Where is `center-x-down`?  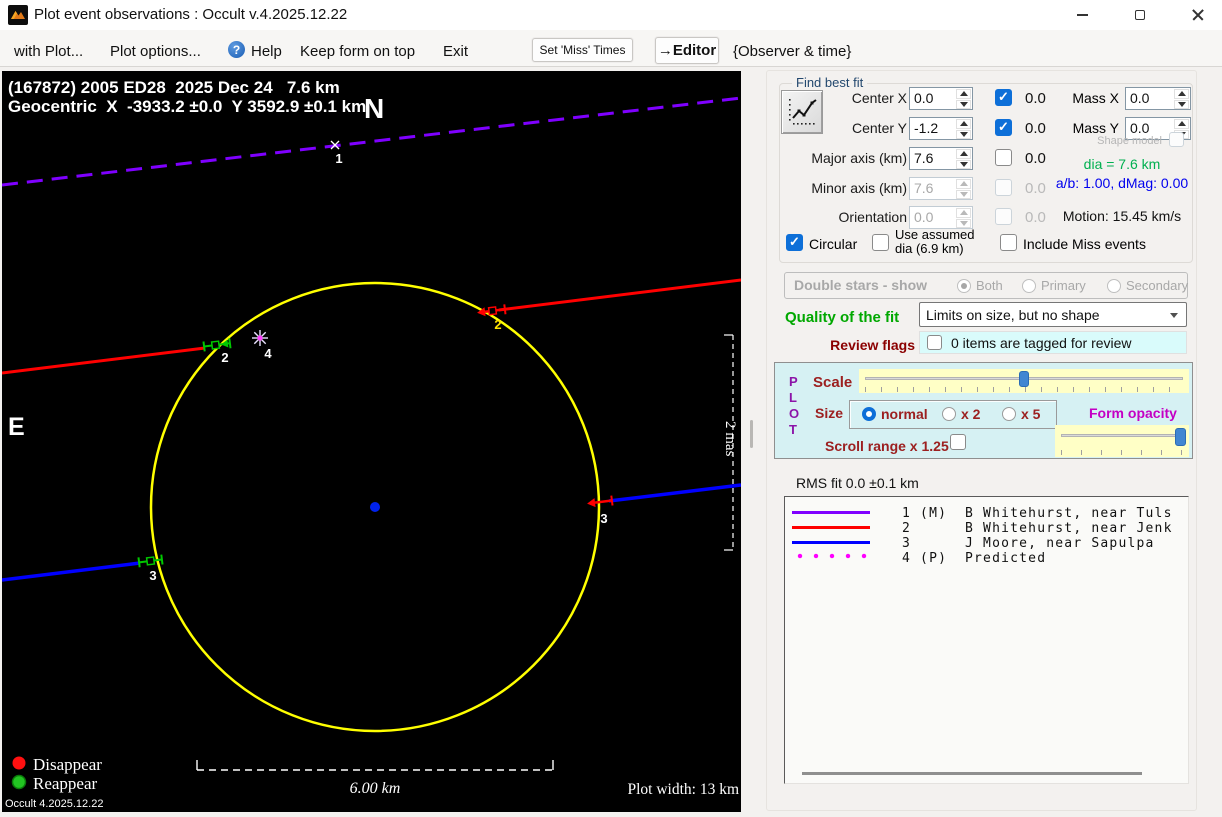
center-x-down is located at coordinates (963, 104).